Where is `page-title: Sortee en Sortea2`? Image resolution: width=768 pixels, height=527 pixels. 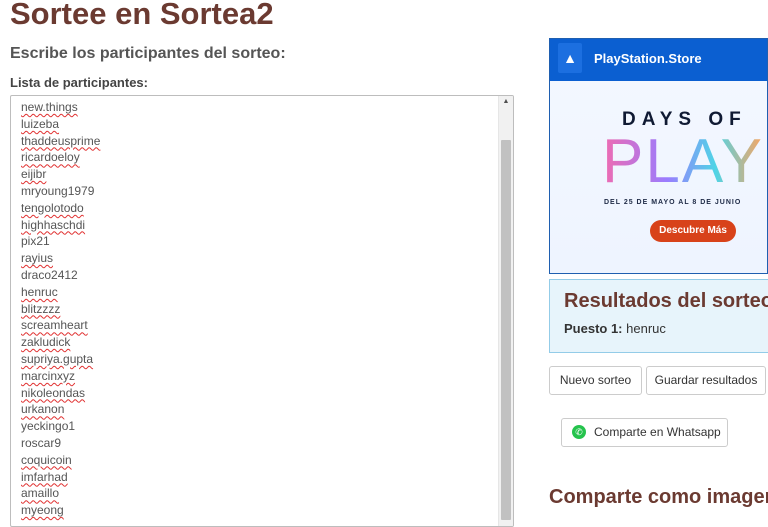 page-title: Sortee en Sortea2 is located at coordinates (142, 15).